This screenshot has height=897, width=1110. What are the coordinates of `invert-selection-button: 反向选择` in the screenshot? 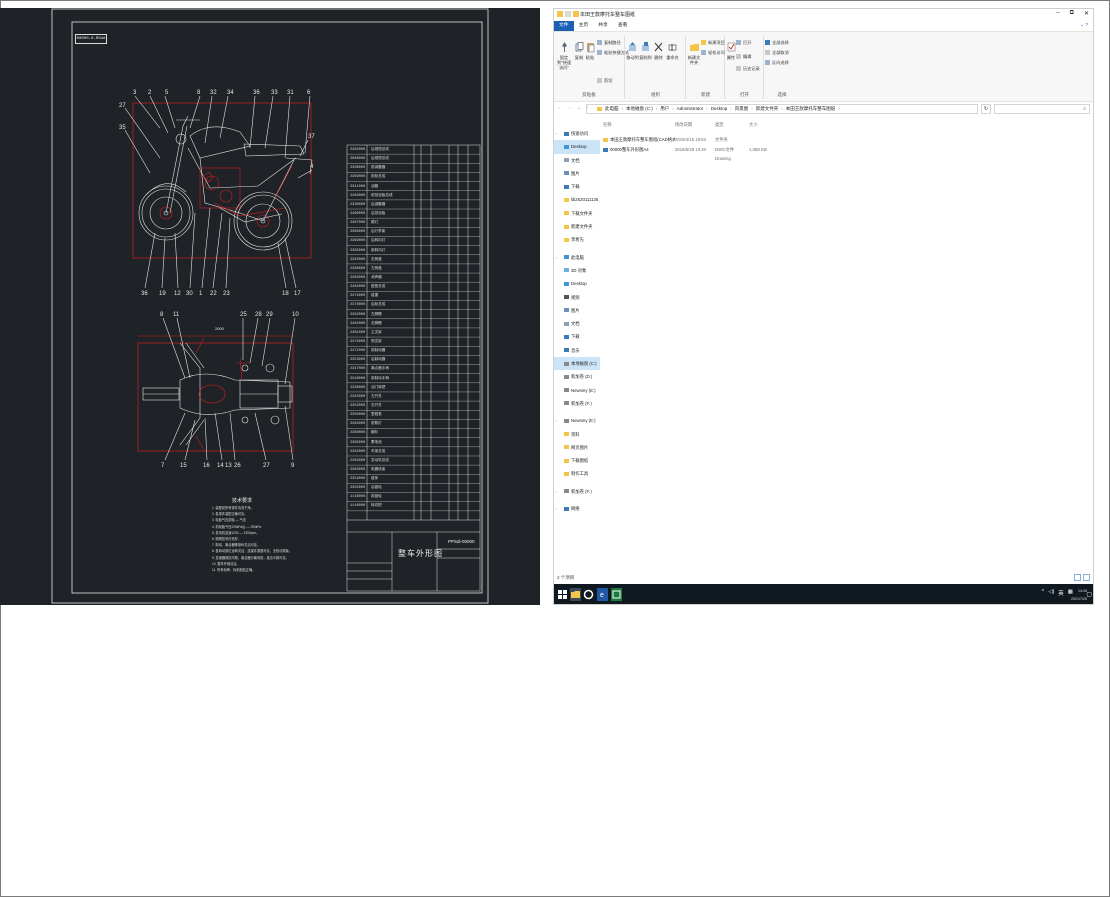 It's located at (777, 63).